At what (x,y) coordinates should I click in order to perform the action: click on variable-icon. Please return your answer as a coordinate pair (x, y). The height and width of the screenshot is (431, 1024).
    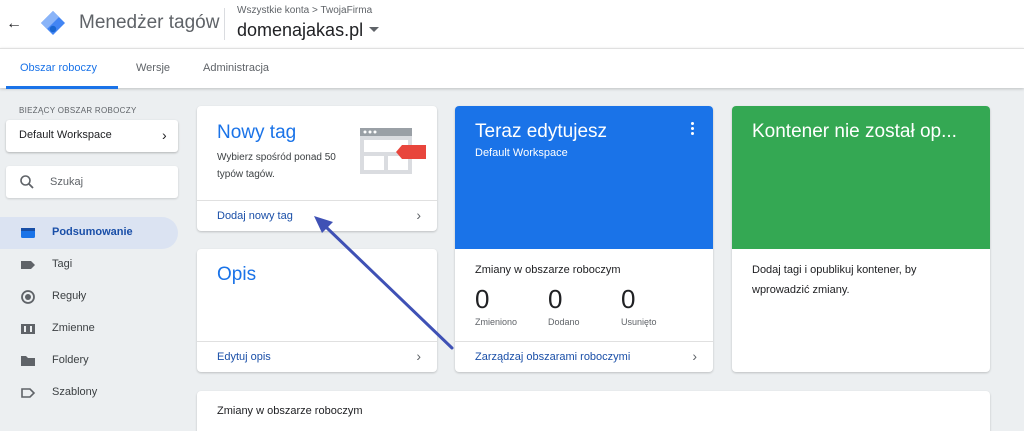
    Looking at the image, I should click on (28, 329).